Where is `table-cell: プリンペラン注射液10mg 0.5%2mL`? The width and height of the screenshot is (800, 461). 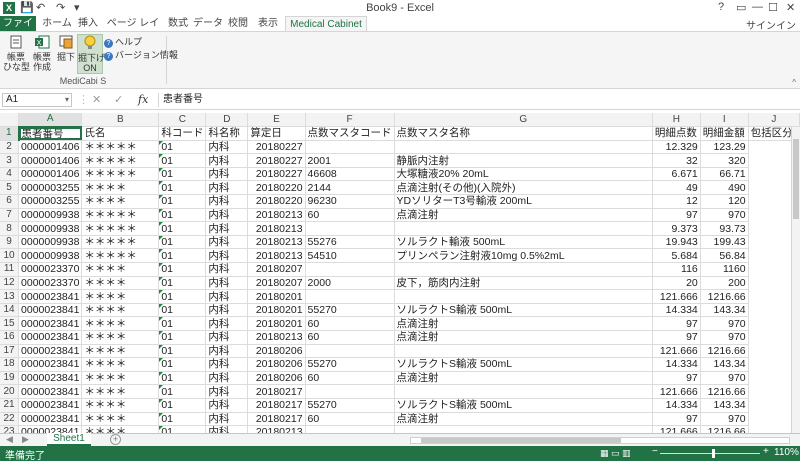
table-cell: プリンペラン注射液10mg 0.5%2mL is located at coordinates (523, 256).